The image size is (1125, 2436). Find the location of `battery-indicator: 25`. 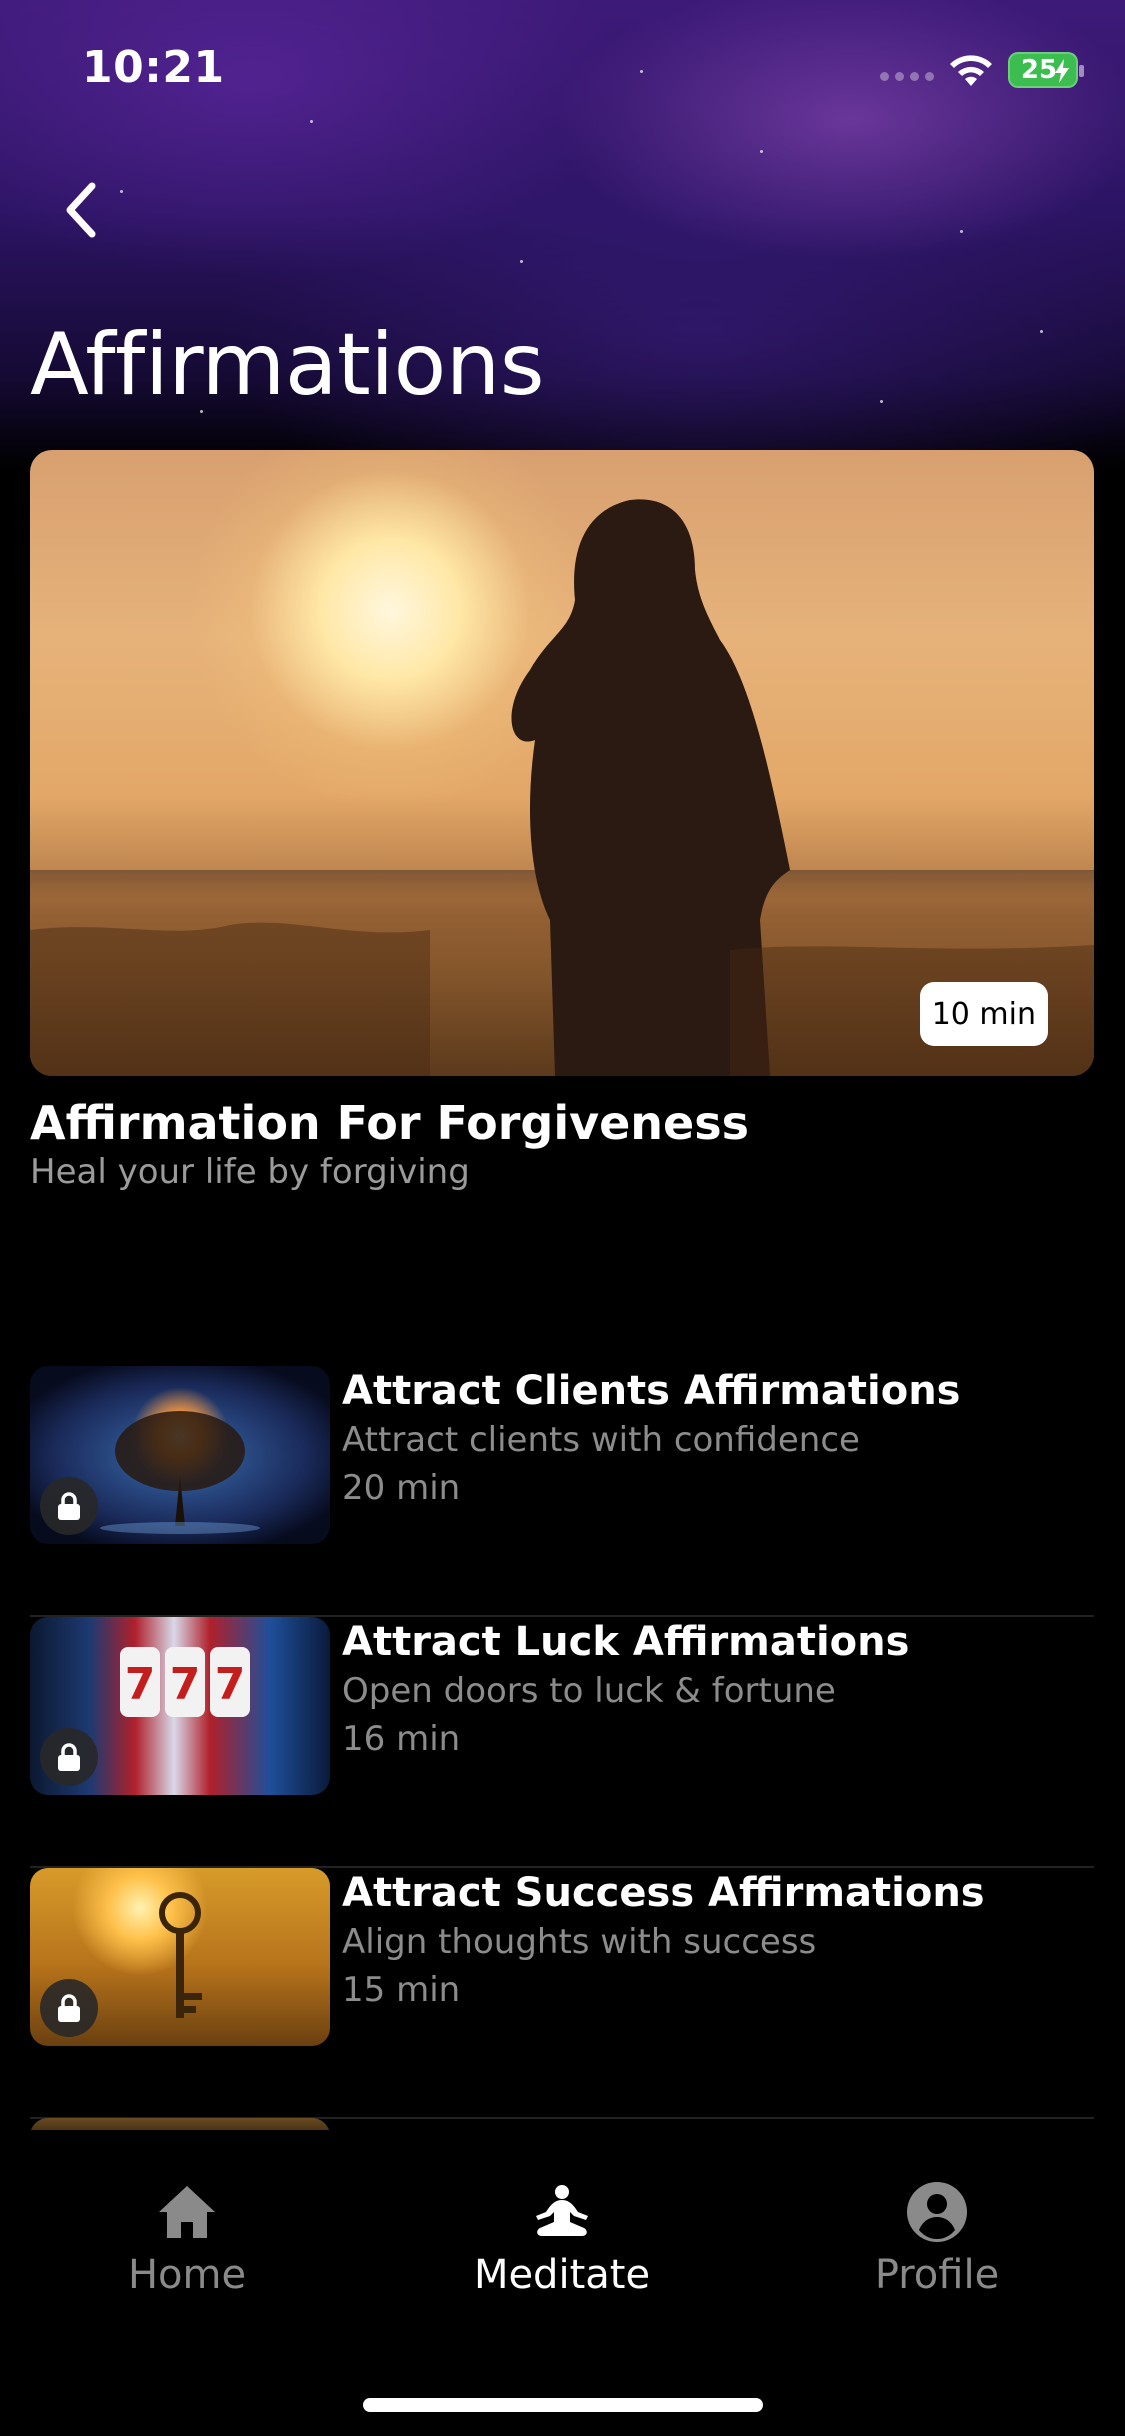

battery-indicator: 25 is located at coordinates (1046, 70).